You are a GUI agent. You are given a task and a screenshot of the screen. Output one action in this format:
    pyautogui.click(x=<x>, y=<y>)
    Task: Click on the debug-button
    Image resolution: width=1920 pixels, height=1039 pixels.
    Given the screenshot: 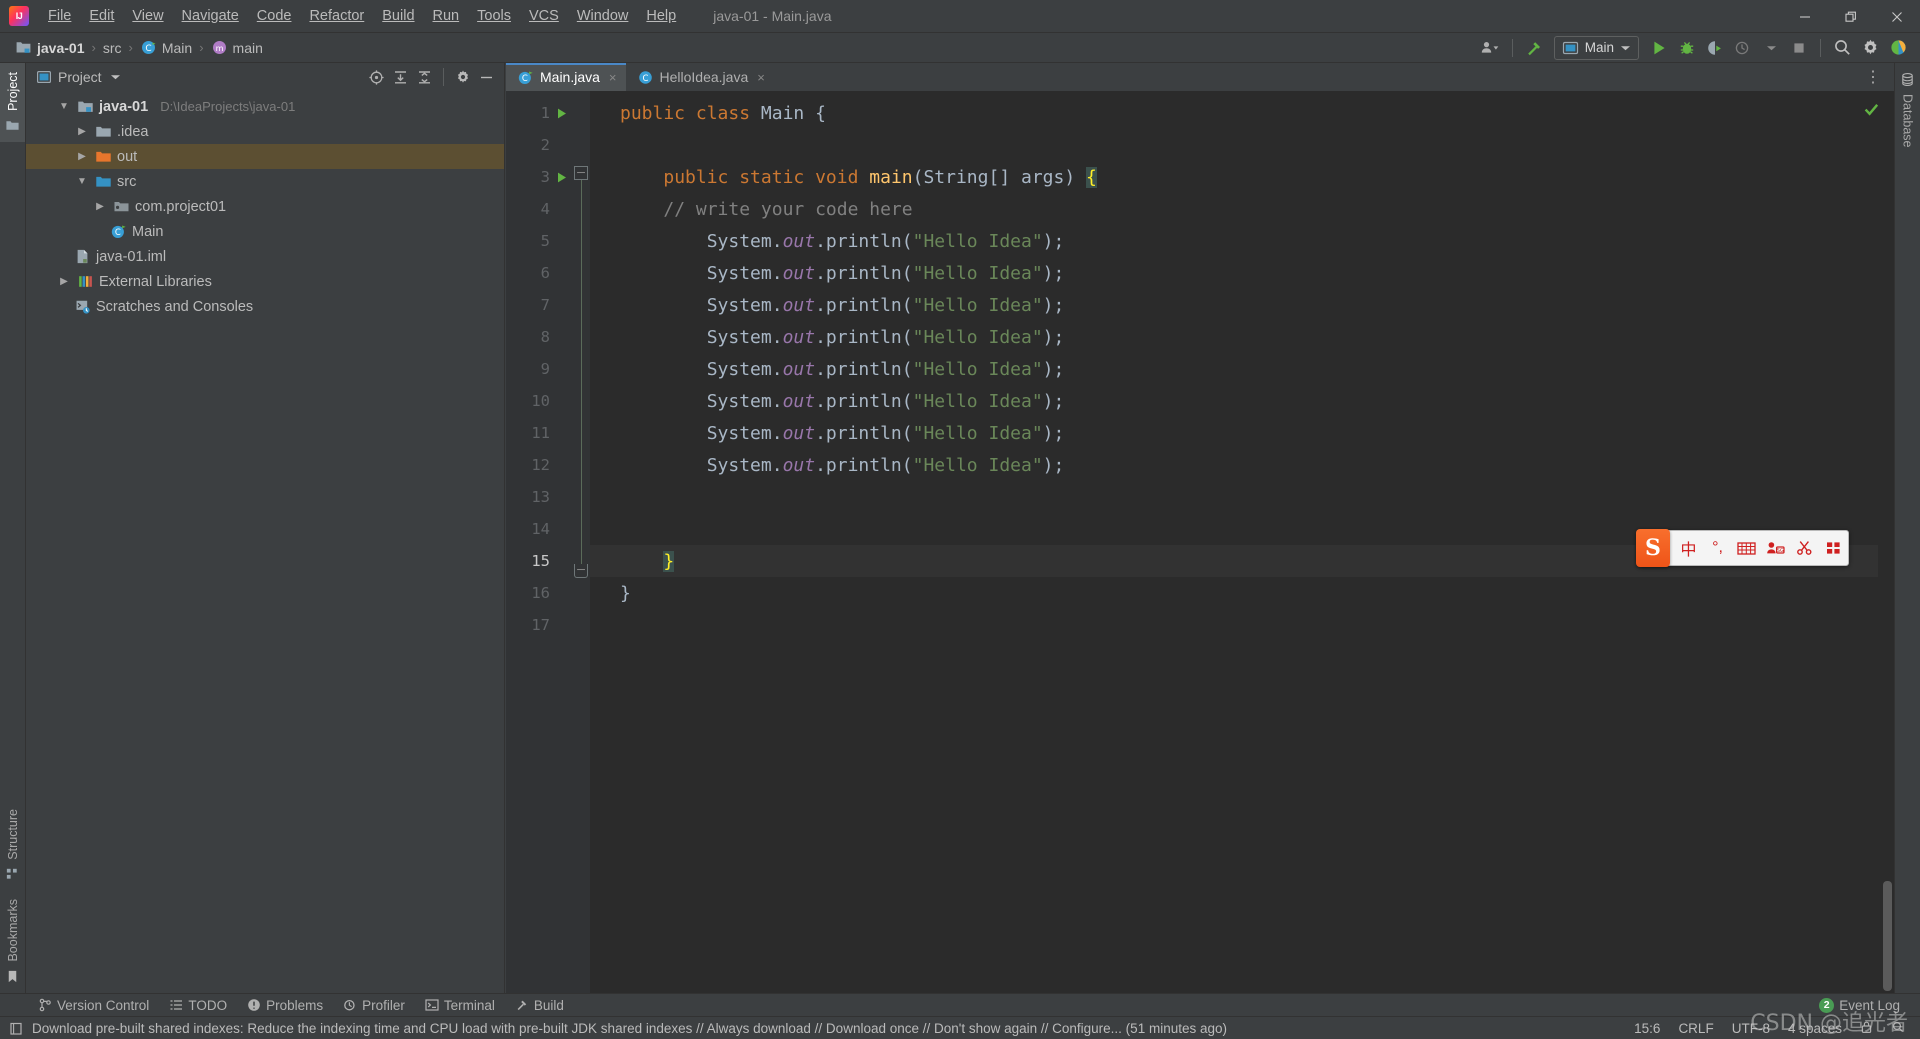 What is the action you would take?
    pyautogui.click(x=1687, y=48)
    